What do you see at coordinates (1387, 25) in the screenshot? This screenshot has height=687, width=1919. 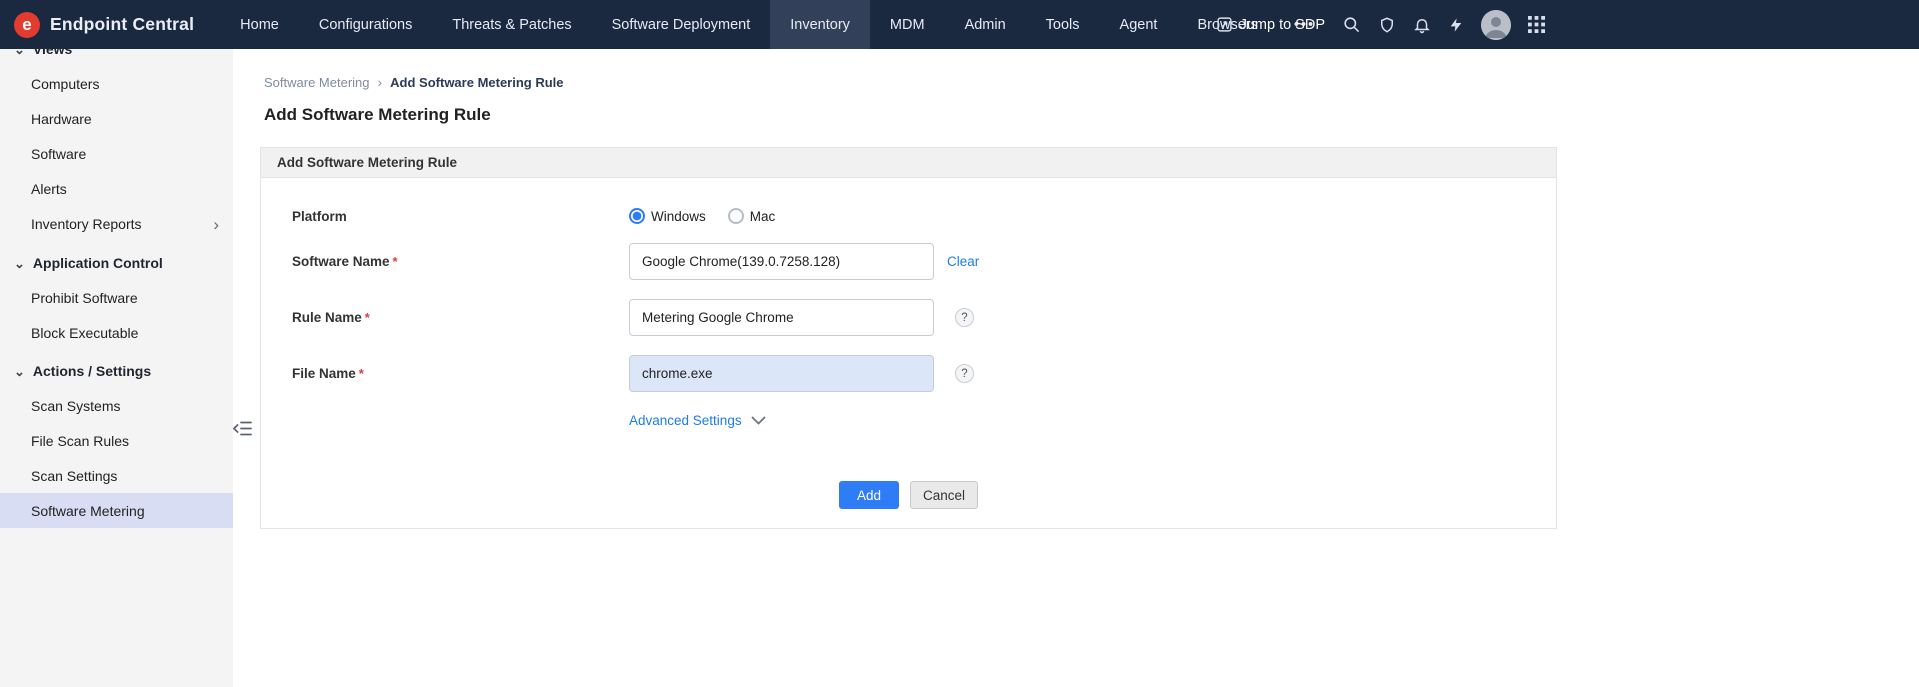 I see `shield-icon` at bounding box center [1387, 25].